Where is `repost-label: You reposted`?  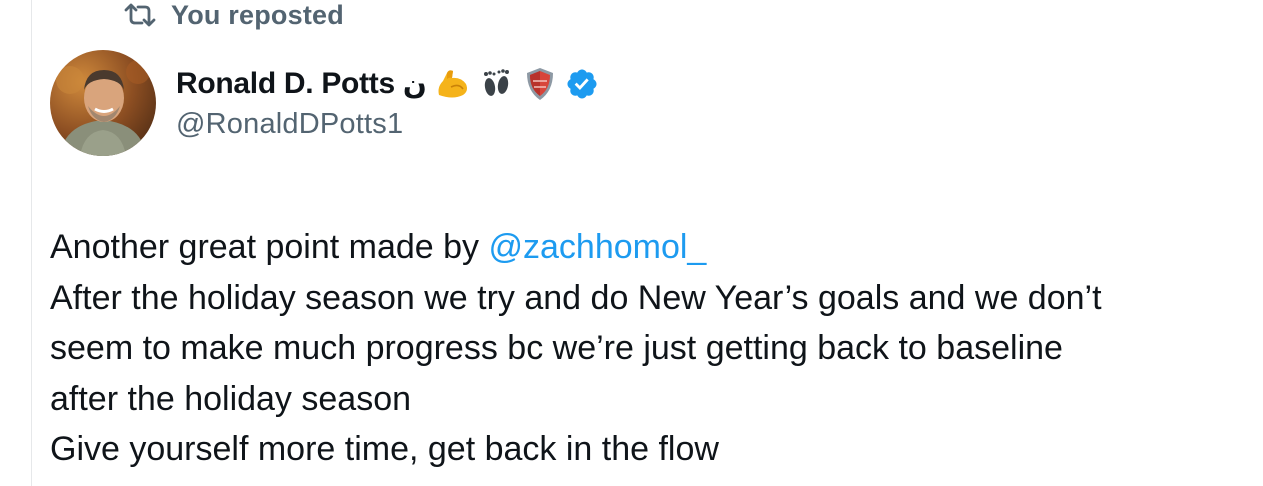
repost-label: You reposted is located at coordinates (257, 15).